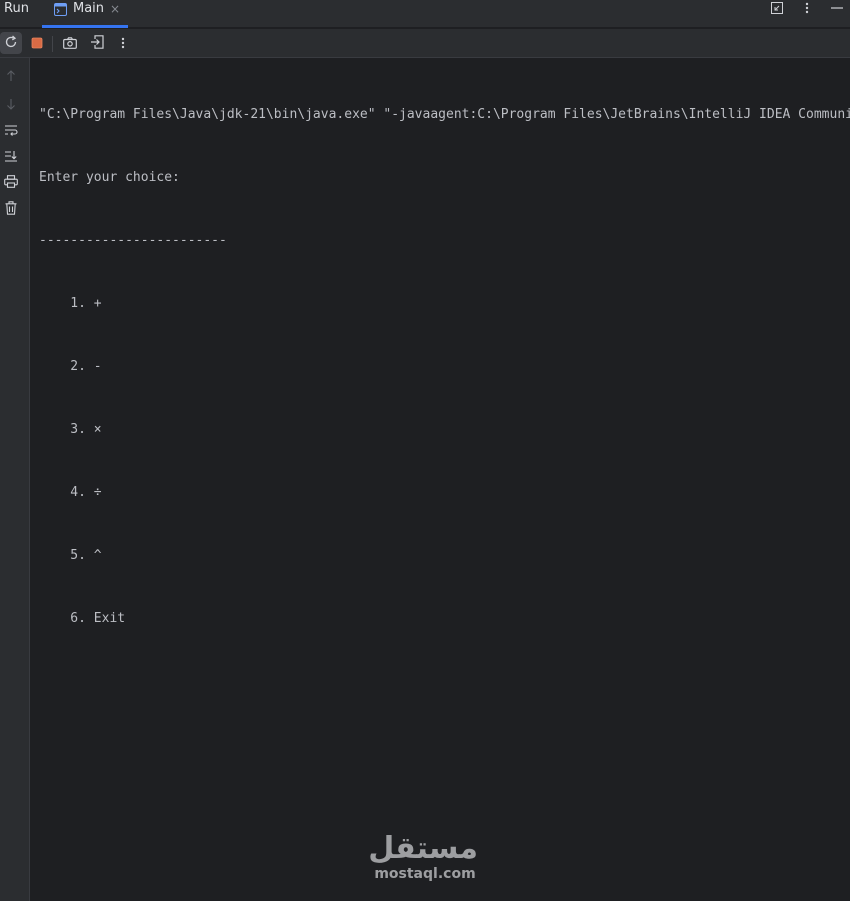 The width and height of the screenshot is (850, 901). Describe the element at coordinates (89, 8) in the screenshot. I see `tab-label: Main` at that location.